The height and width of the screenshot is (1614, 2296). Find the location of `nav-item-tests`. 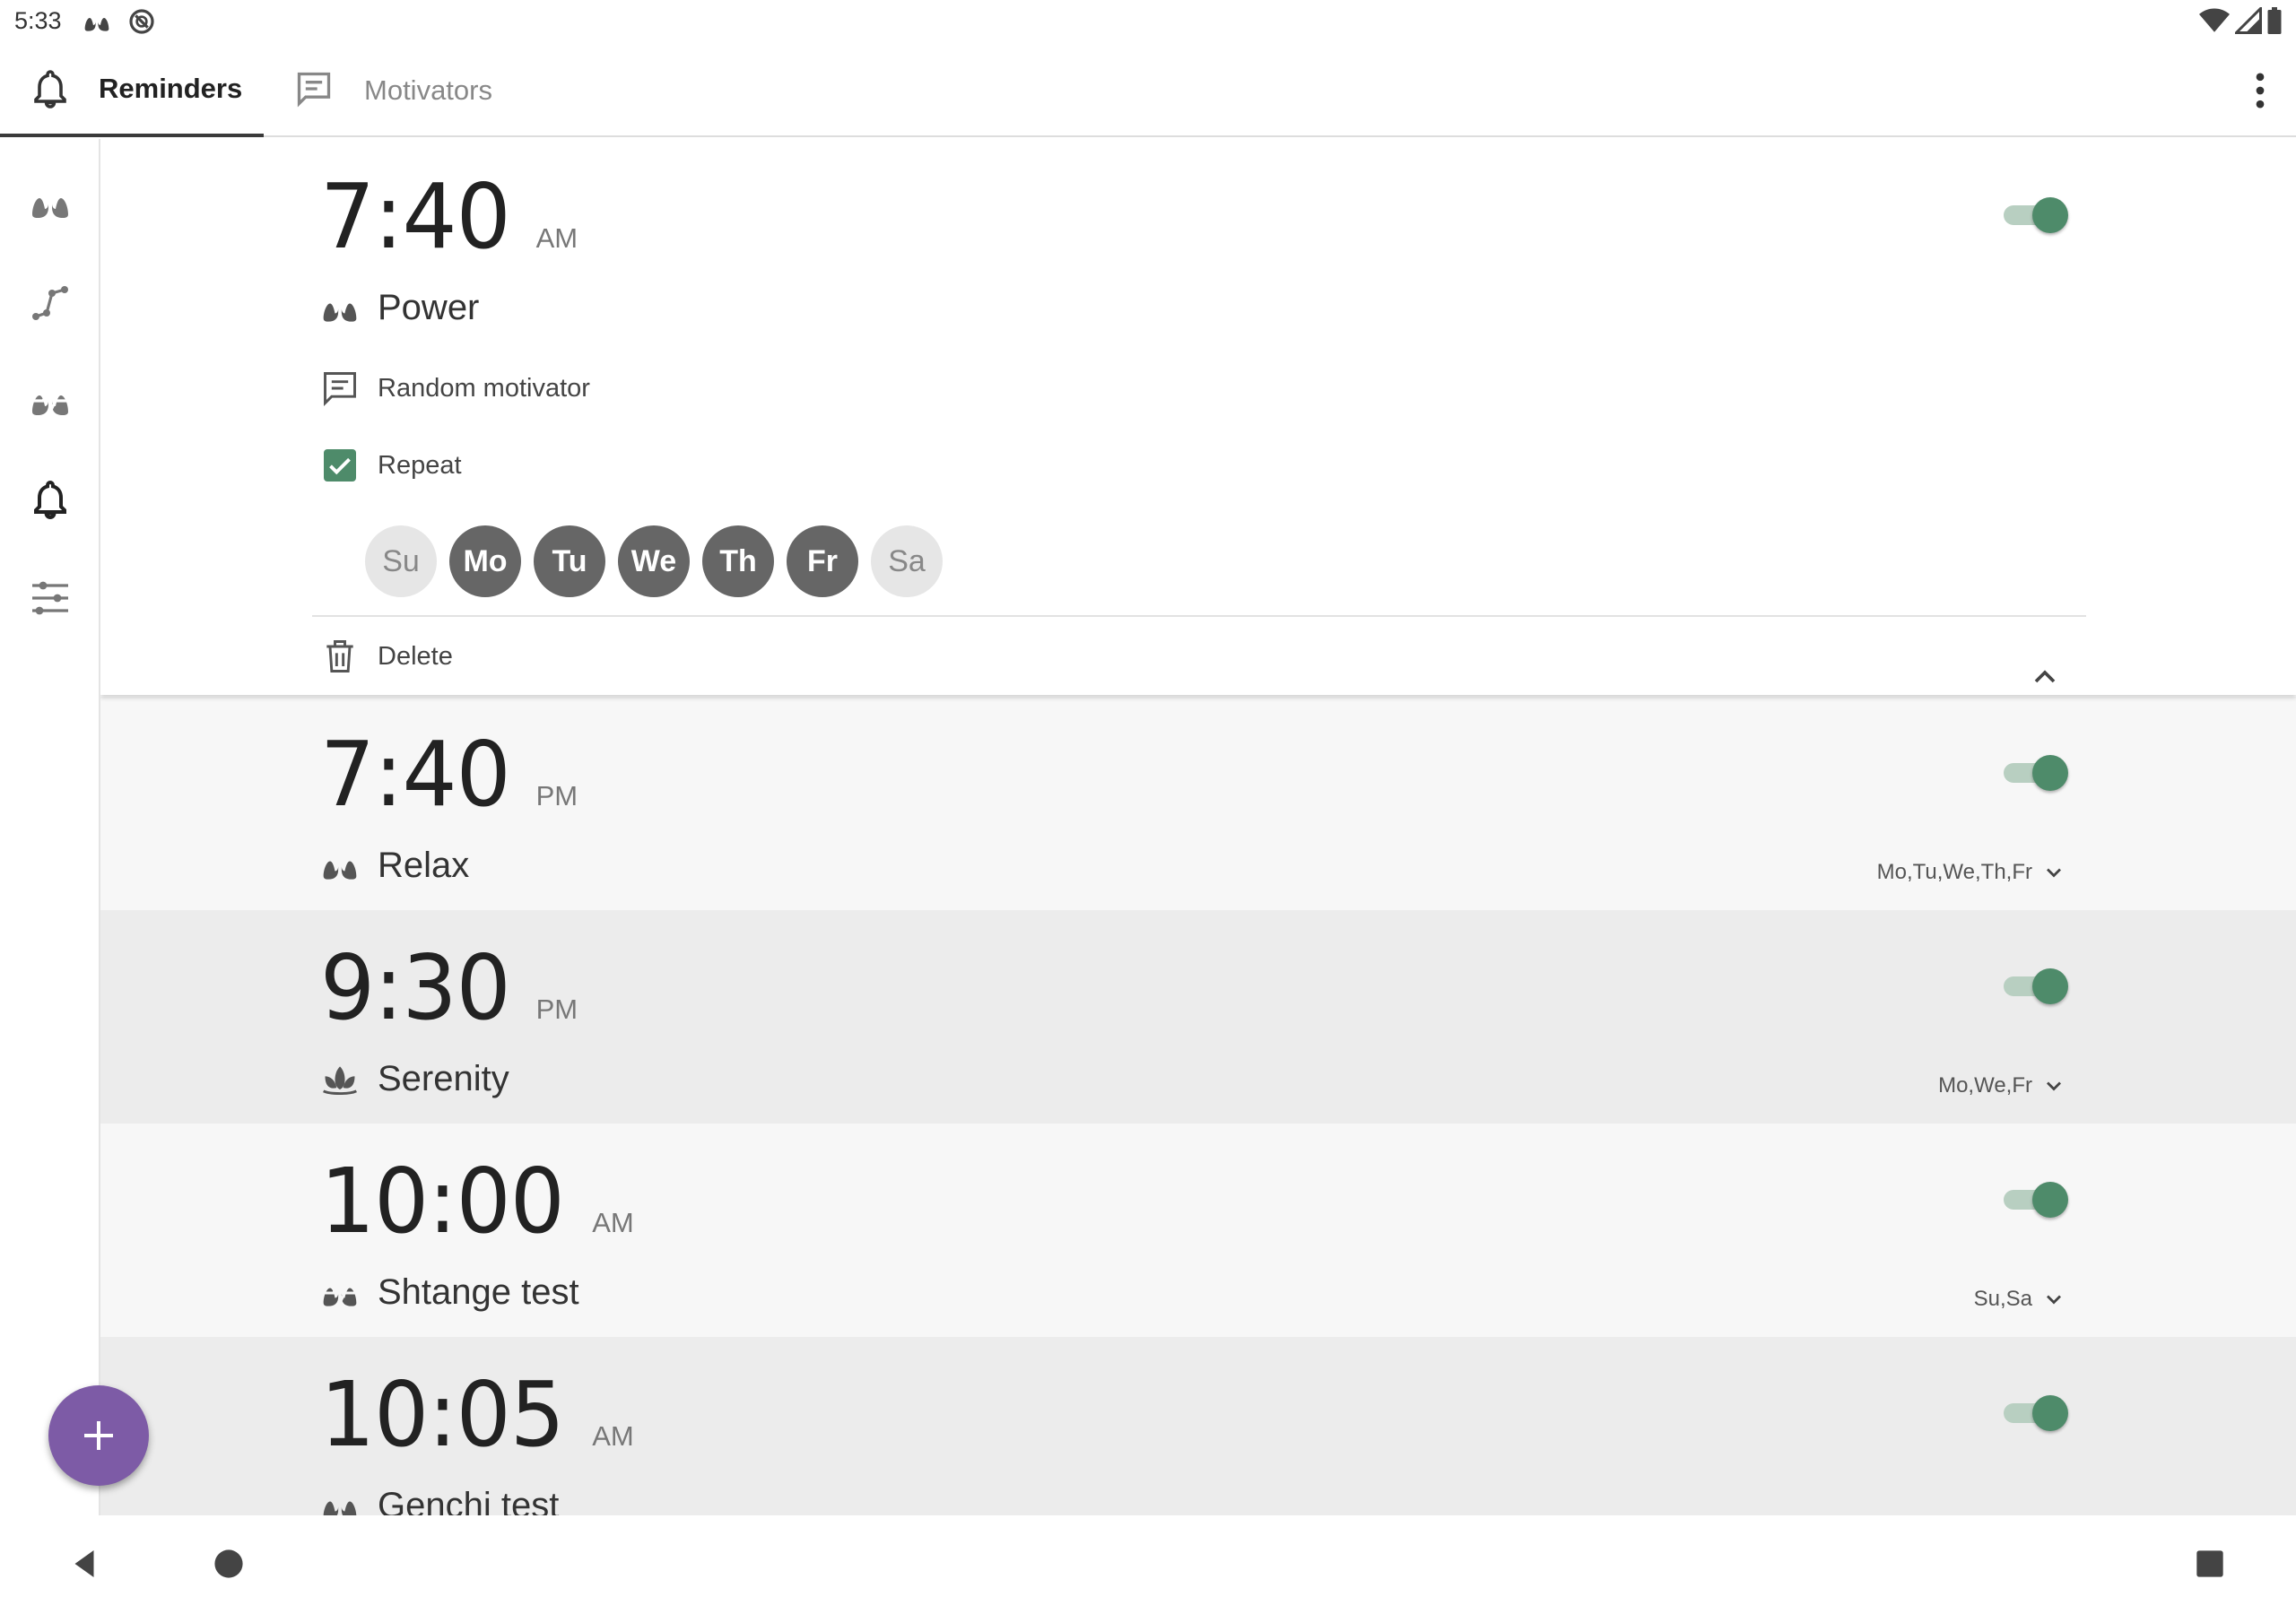

nav-item-tests is located at coordinates (50, 401).